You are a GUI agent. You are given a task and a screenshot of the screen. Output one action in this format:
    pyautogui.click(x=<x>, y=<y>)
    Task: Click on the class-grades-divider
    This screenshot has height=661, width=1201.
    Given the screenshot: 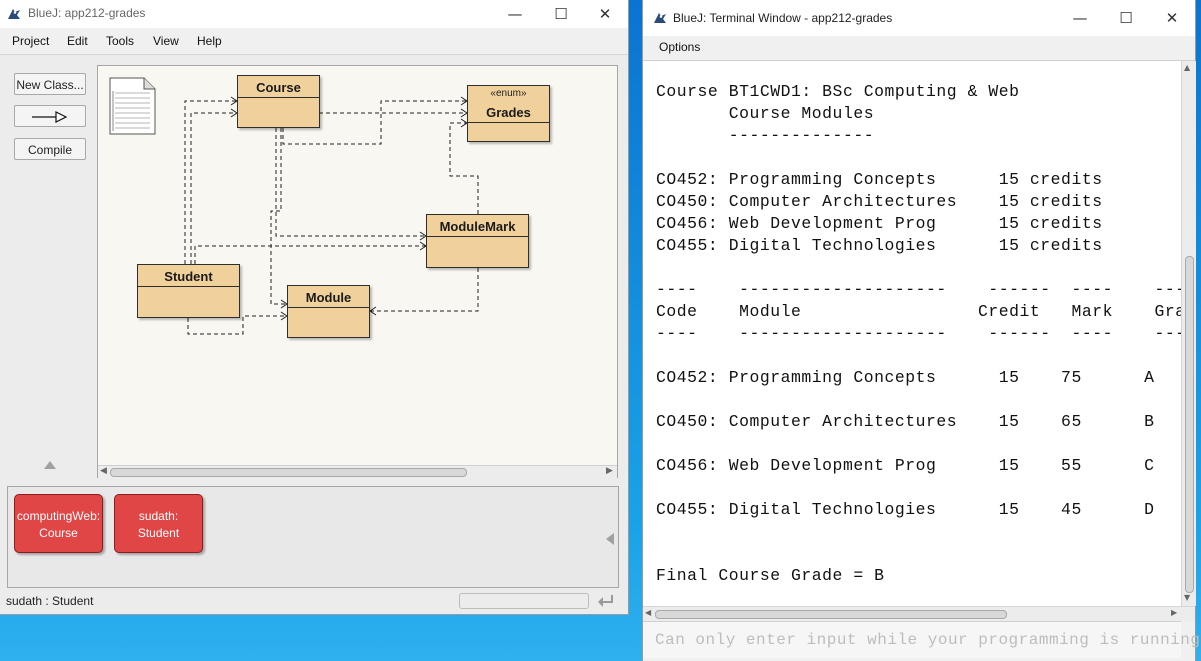 What is the action you would take?
    pyautogui.click(x=508, y=122)
    